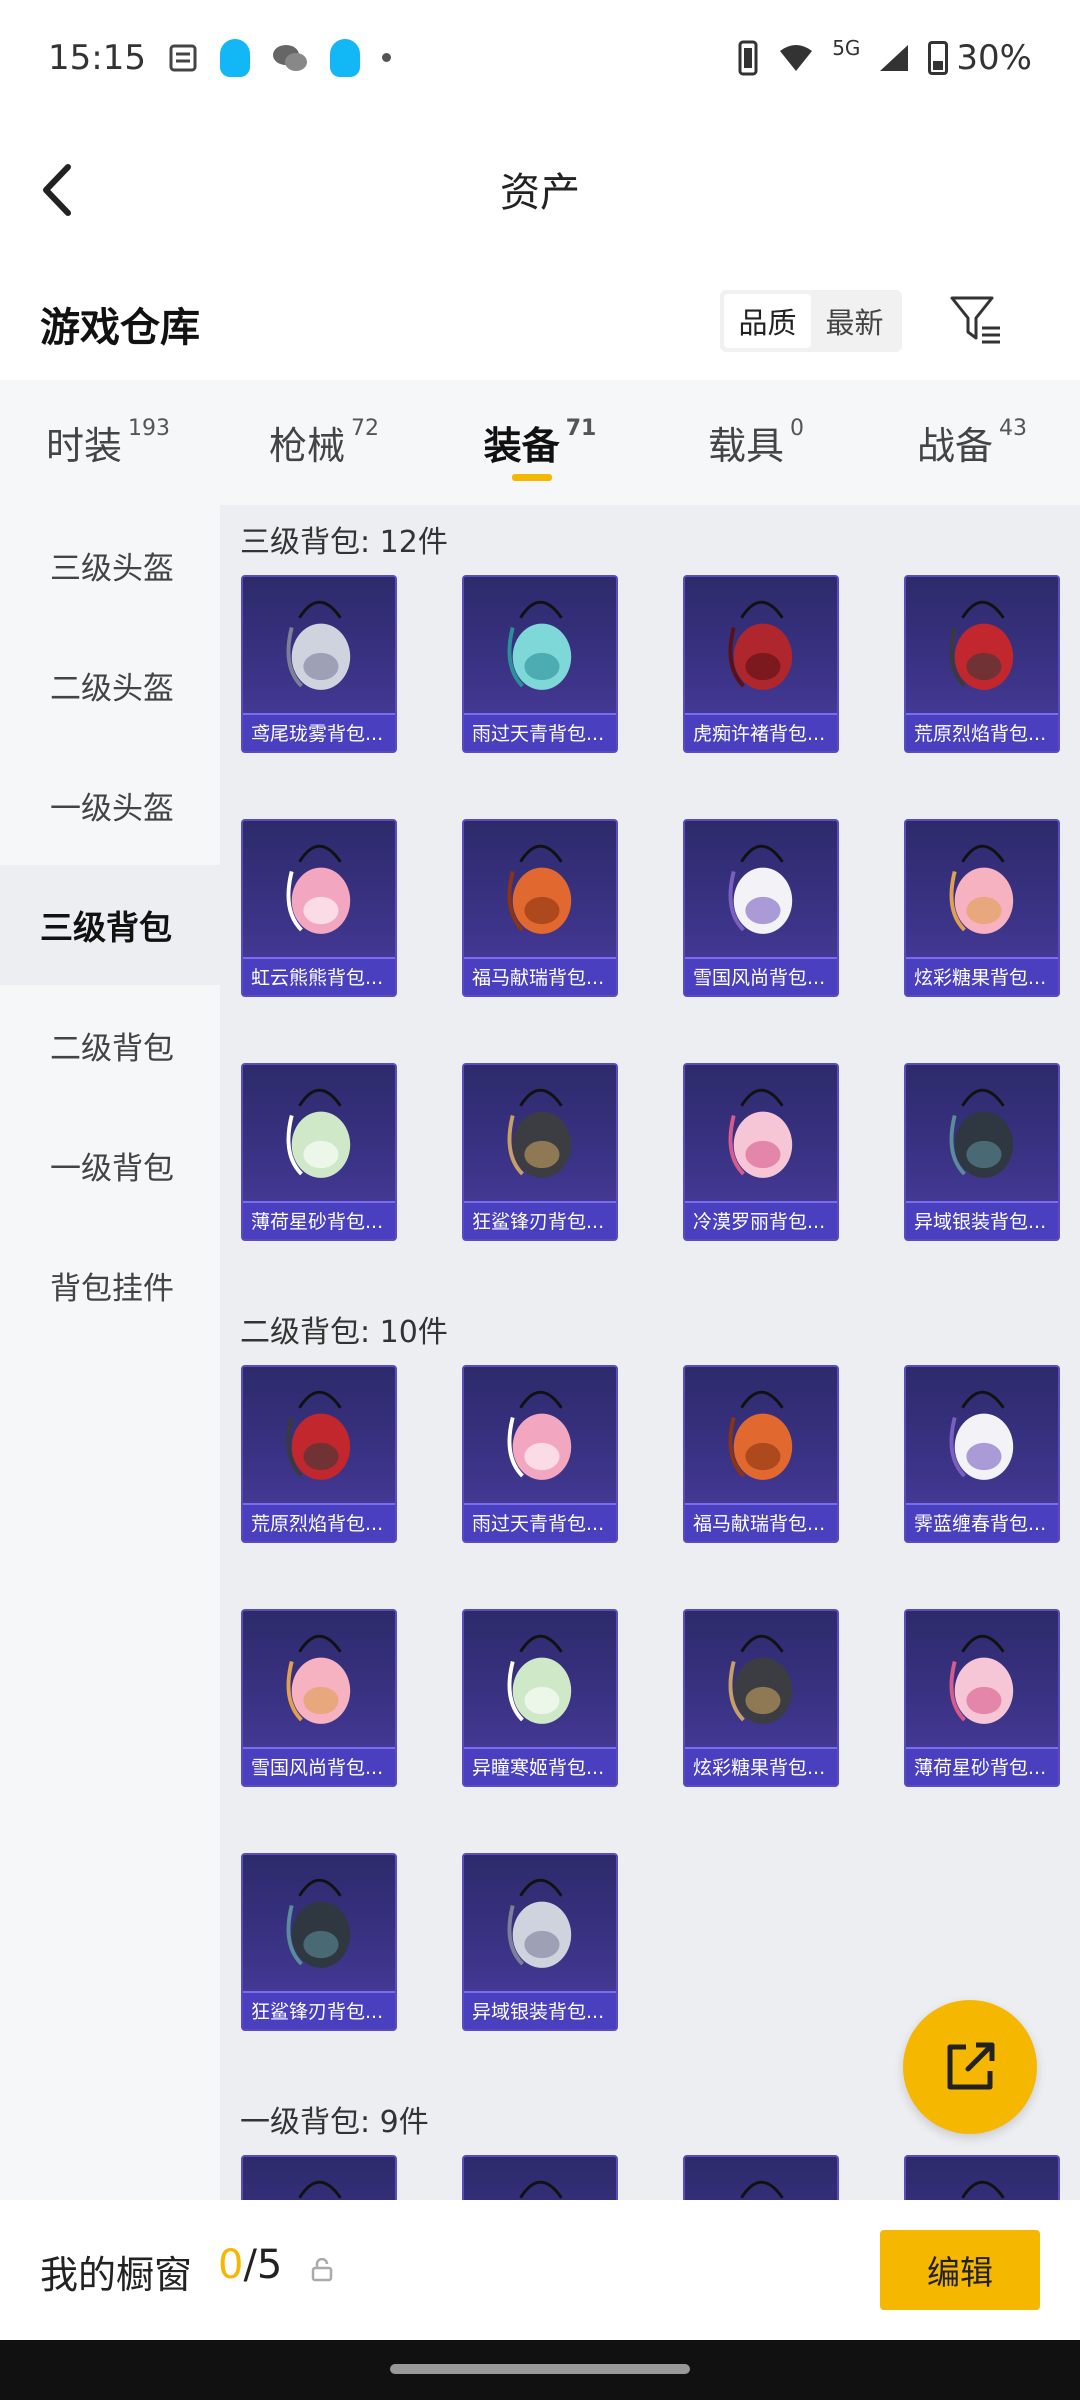  What do you see at coordinates (581, 428) in the screenshot?
I see `tab-count: 71` at bounding box center [581, 428].